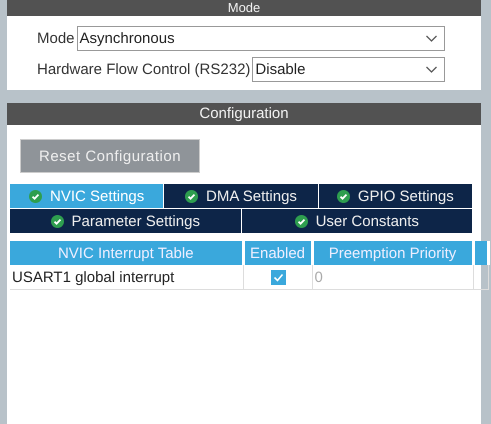  What do you see at coordinates (392, 277) in the screenshot?
I see `table-cell: 0` at bounding box center [392, 277].